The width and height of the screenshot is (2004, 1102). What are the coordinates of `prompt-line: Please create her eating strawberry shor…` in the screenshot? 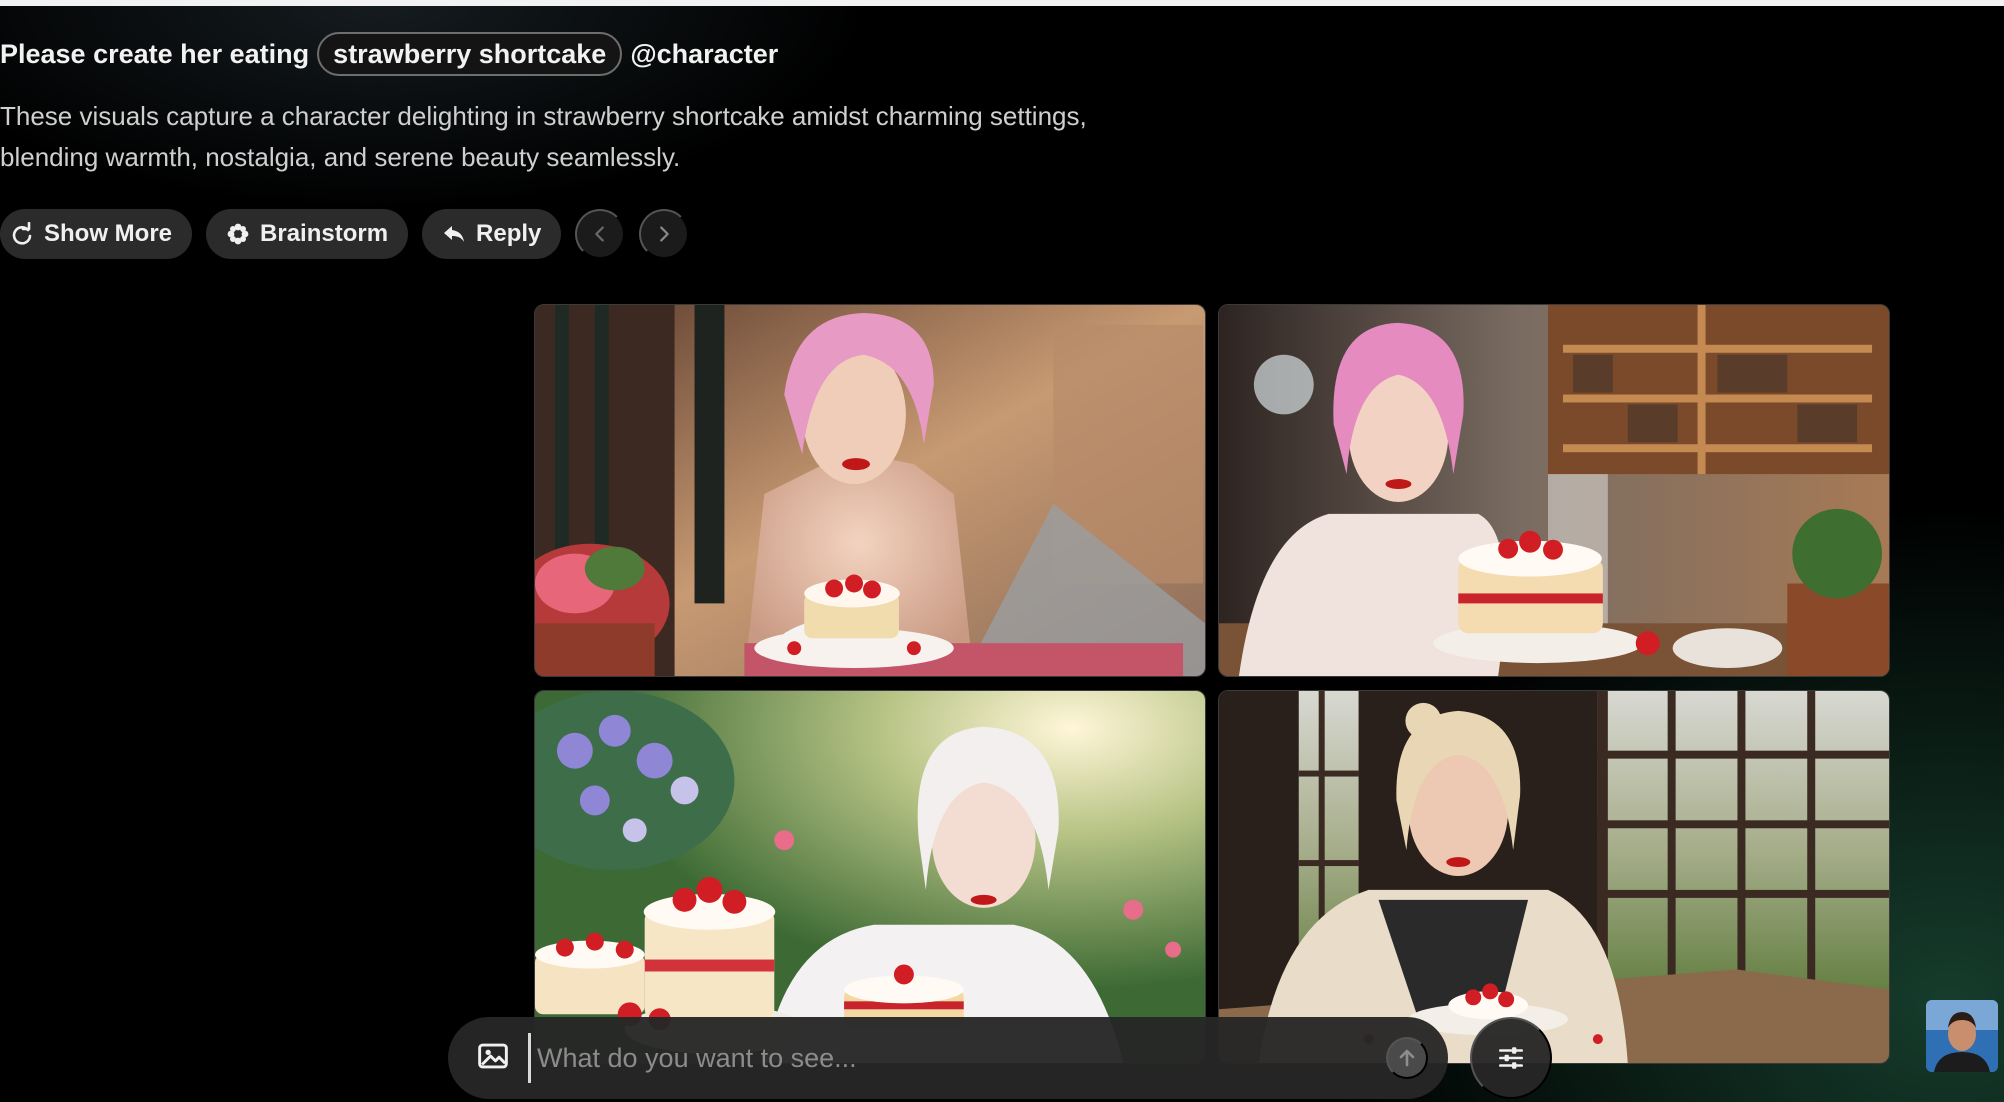 It's located at (389, 54).